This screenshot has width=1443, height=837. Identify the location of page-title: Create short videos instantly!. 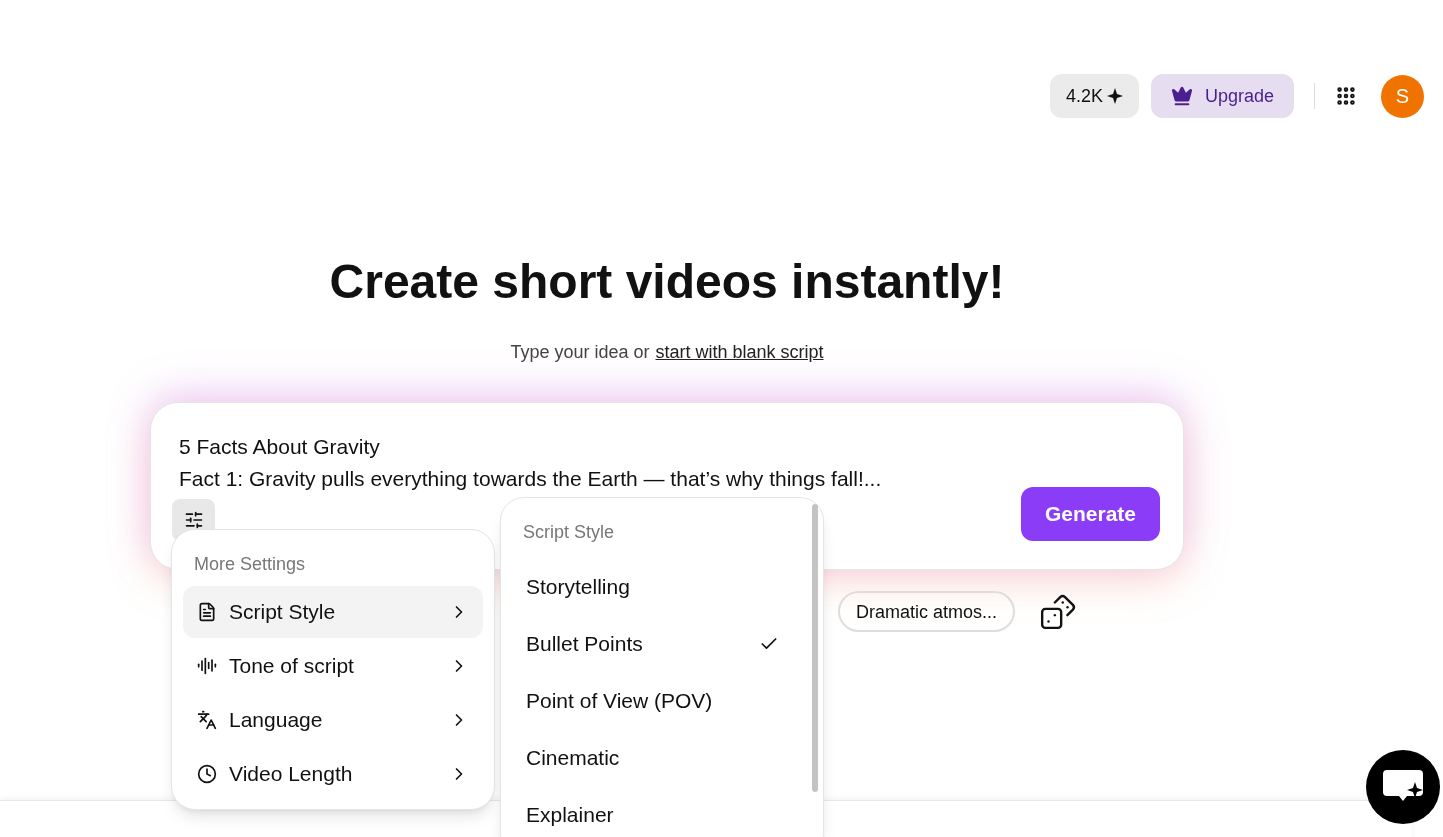
(667, 282).